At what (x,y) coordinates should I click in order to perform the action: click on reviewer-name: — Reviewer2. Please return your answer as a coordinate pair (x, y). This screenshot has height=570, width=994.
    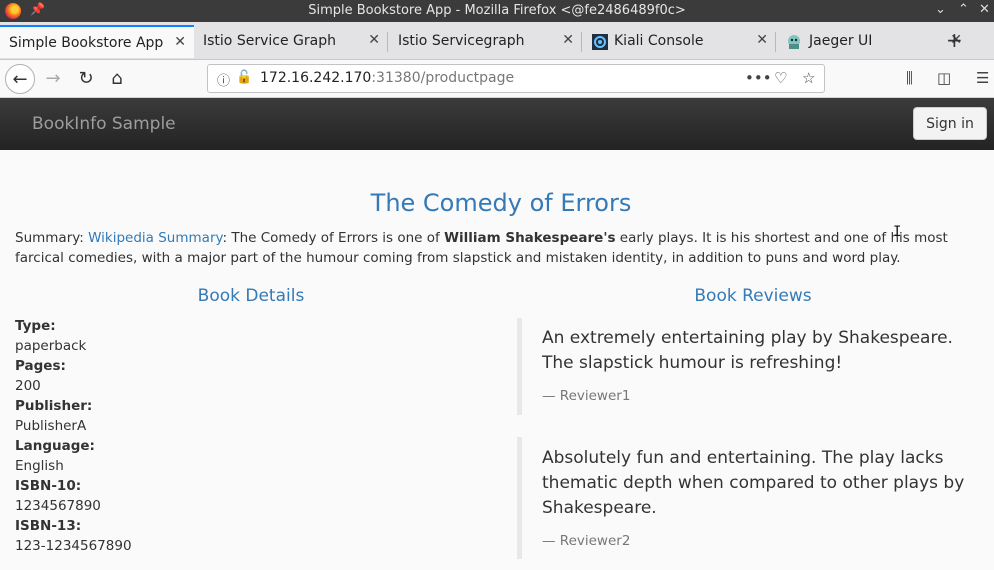
    Looking at the image, I should click on (586, 541).